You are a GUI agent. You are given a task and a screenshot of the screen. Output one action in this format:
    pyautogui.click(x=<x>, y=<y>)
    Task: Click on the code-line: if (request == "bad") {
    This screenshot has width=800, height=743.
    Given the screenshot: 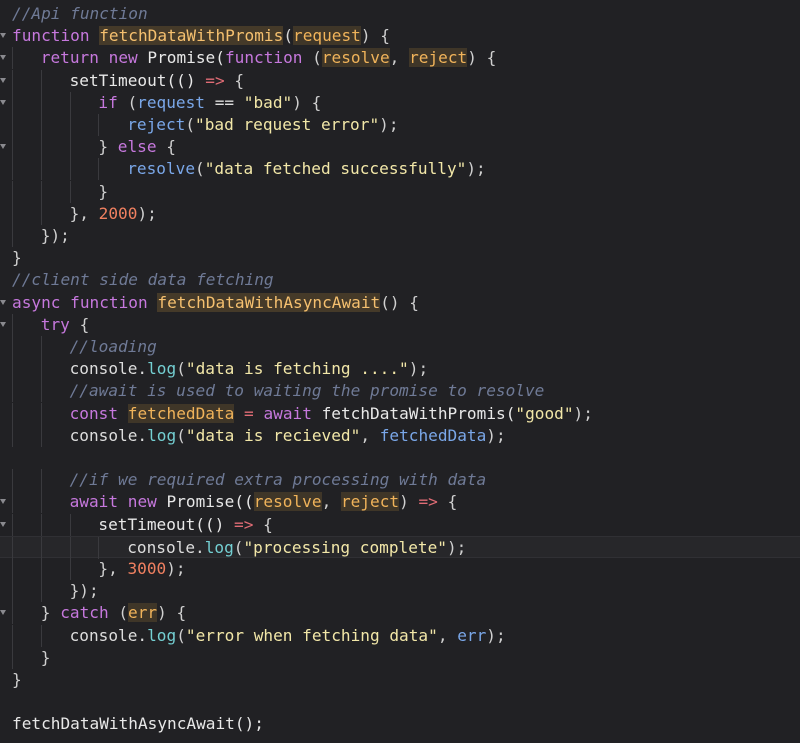 What is the action you would take?
    pyautogui.click(x=400, y=102)
    